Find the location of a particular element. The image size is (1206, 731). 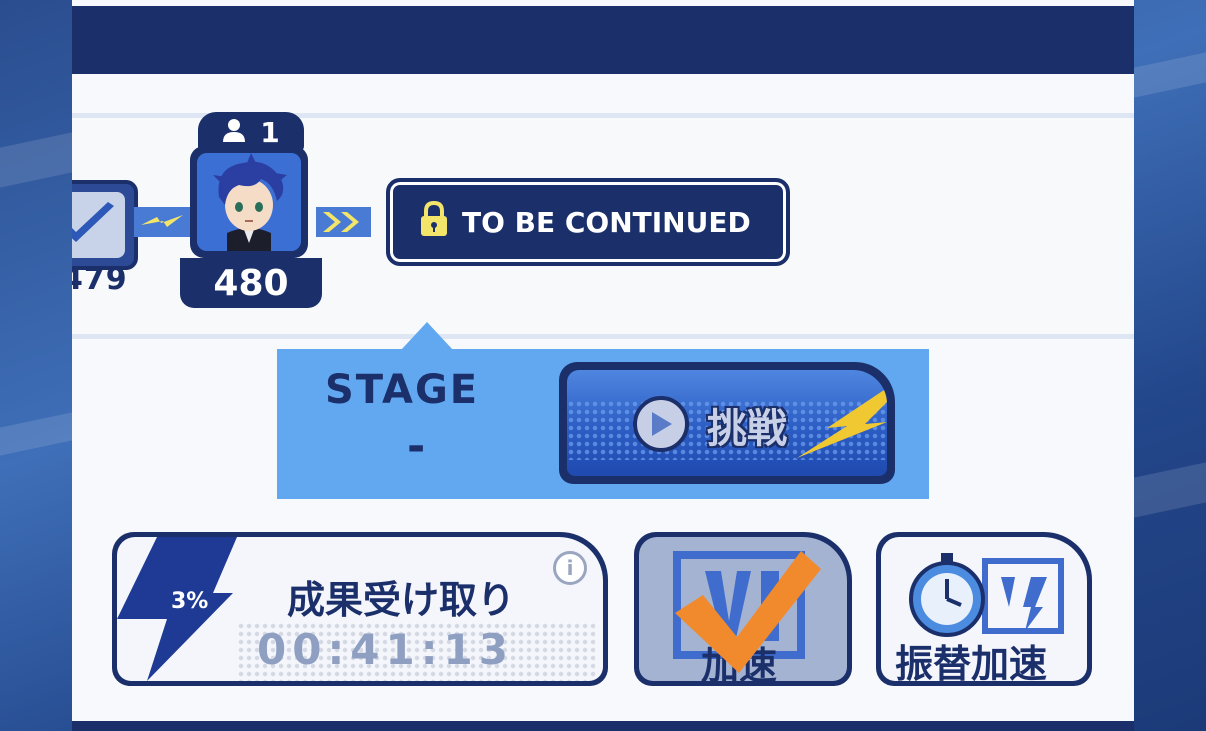

stage-value: - is located at coordinates (416, 446).